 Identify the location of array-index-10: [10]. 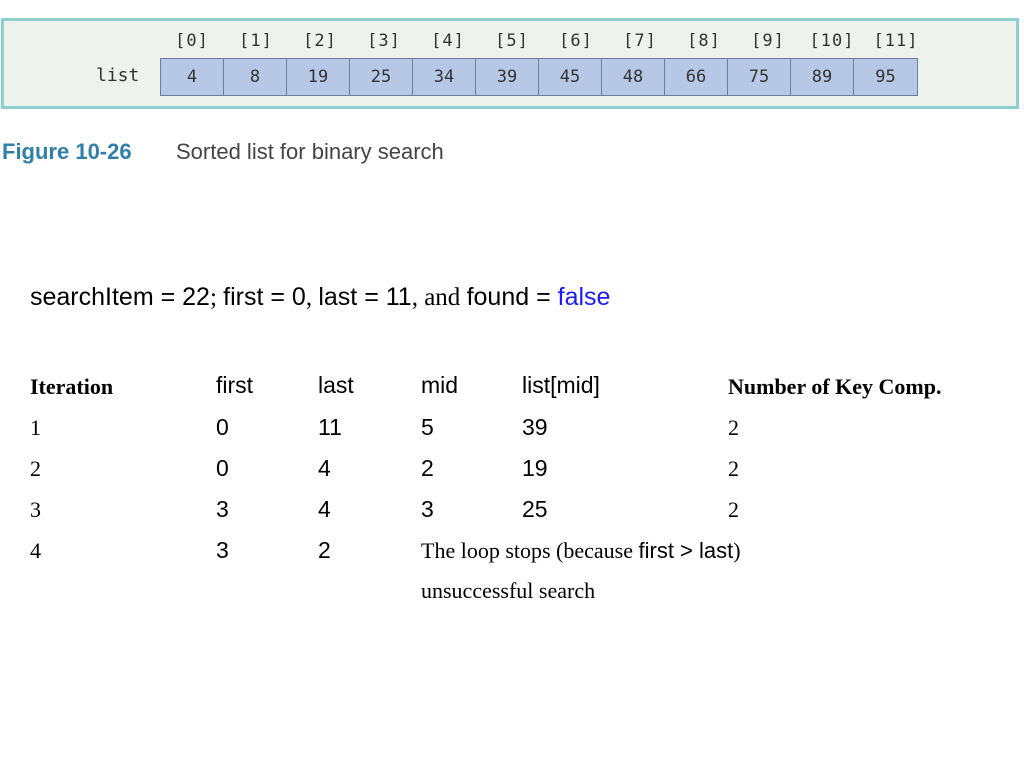
(832, 41).